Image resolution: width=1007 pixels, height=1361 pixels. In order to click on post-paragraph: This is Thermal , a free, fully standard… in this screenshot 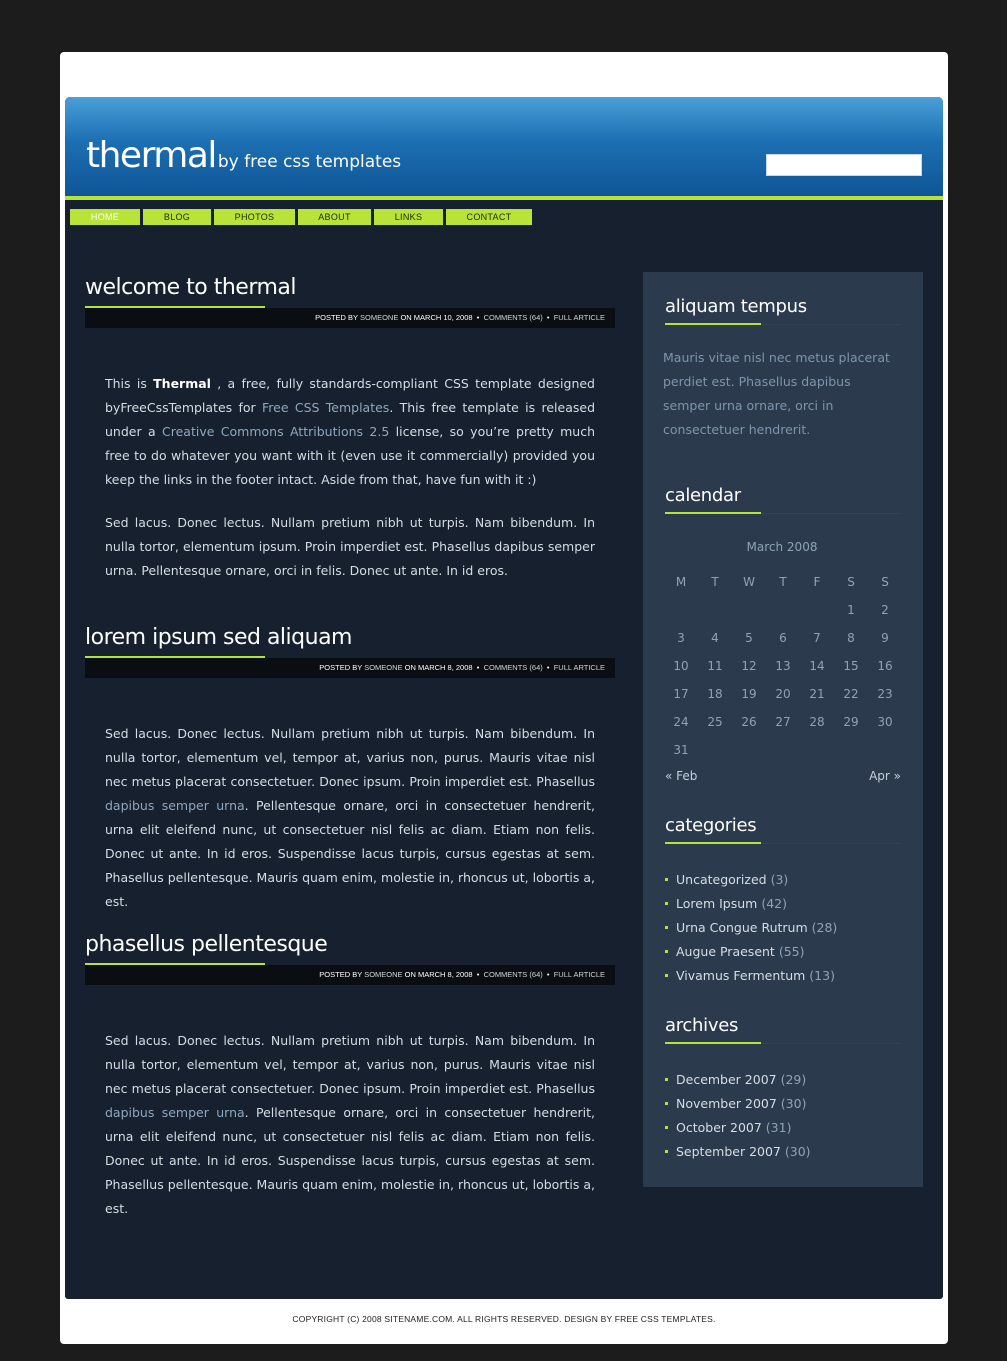, I will do `click(350, 432)`.